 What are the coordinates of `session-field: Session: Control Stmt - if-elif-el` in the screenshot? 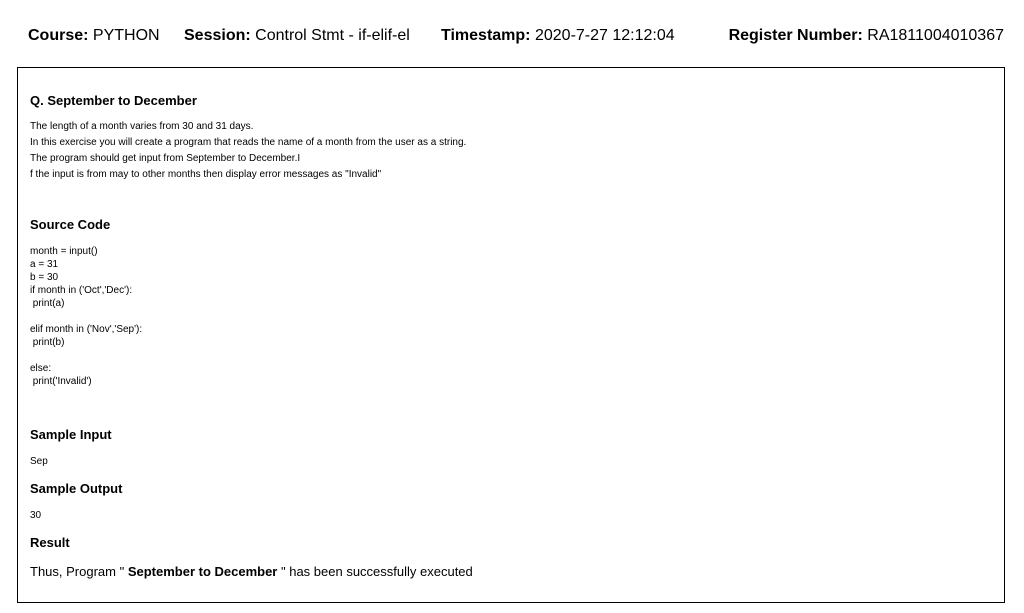 It's located at (297, 36).